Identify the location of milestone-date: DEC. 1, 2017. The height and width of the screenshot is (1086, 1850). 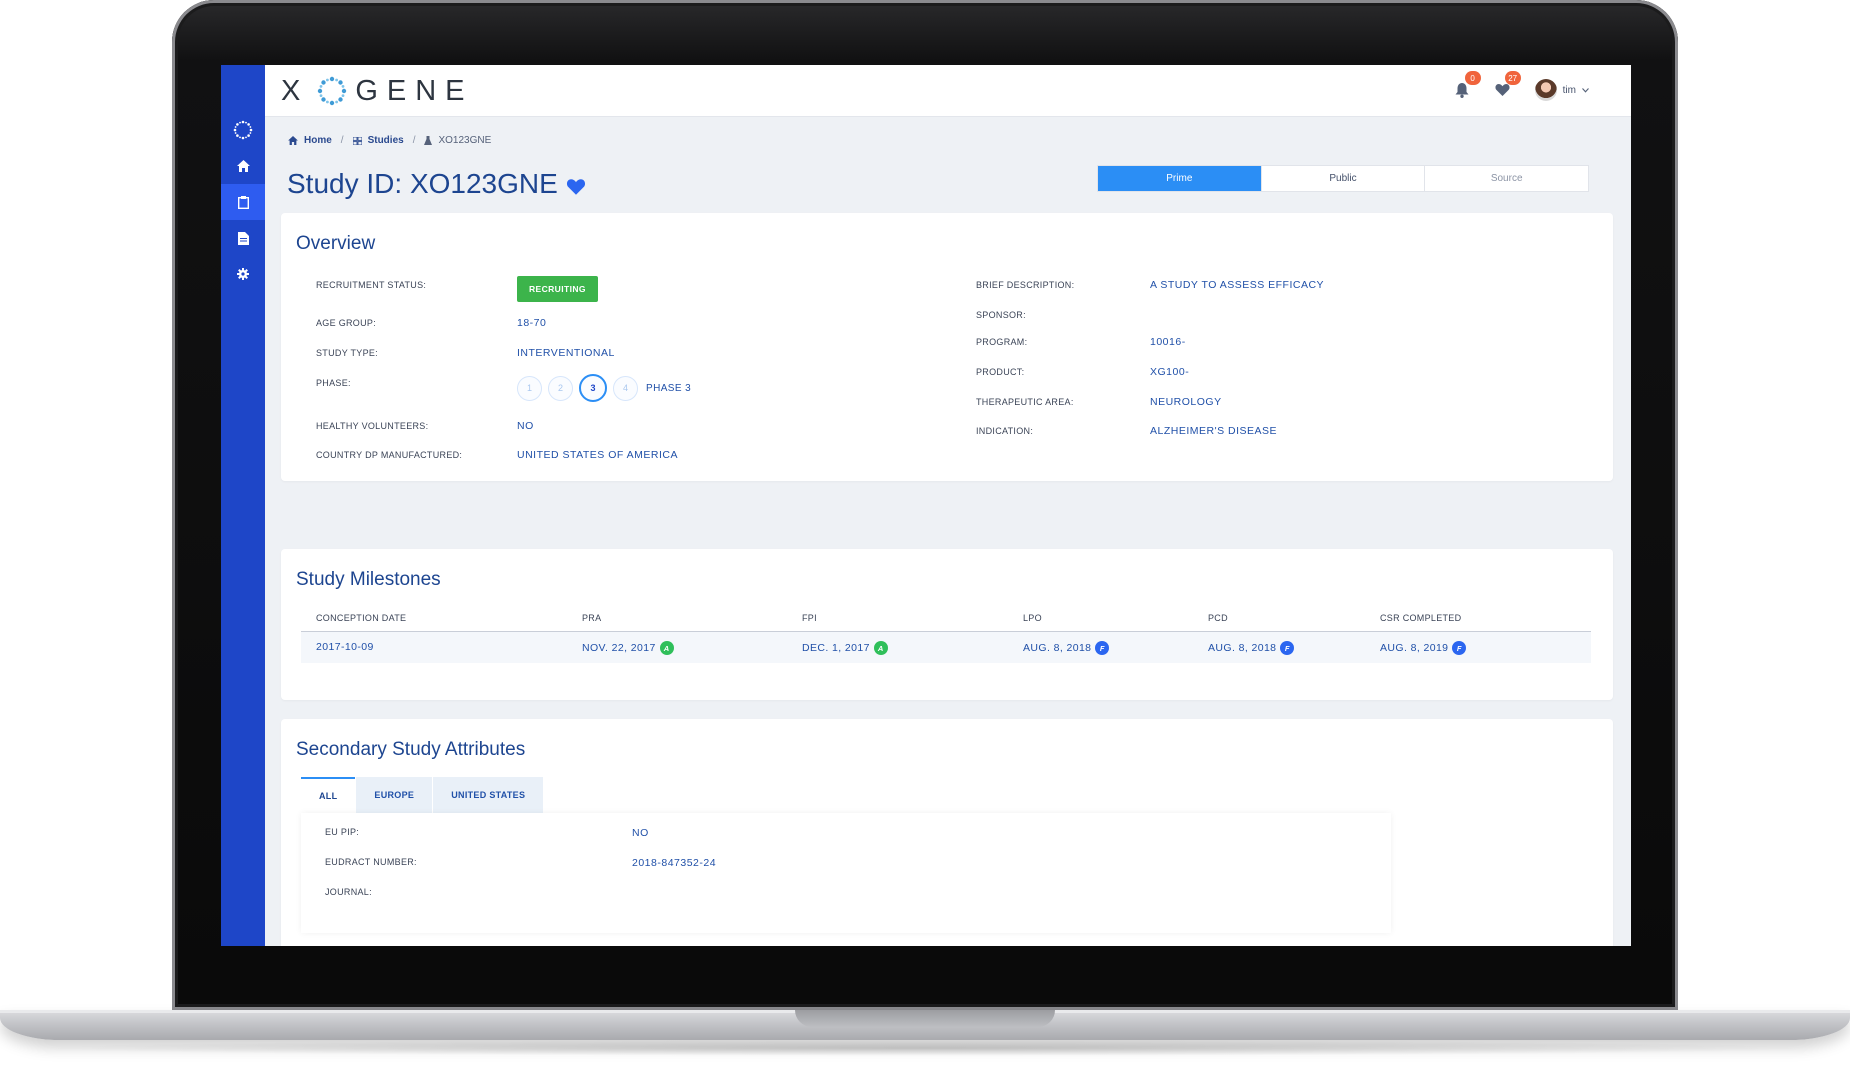
(836, 648).